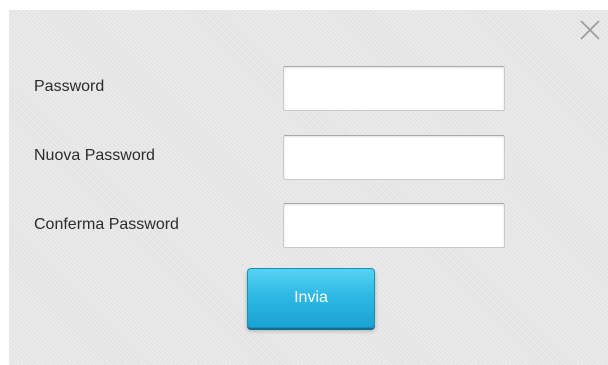  Describe the element at coordinates (311, 298) in the screenshot. I see `submit-button: Invia` at that location.